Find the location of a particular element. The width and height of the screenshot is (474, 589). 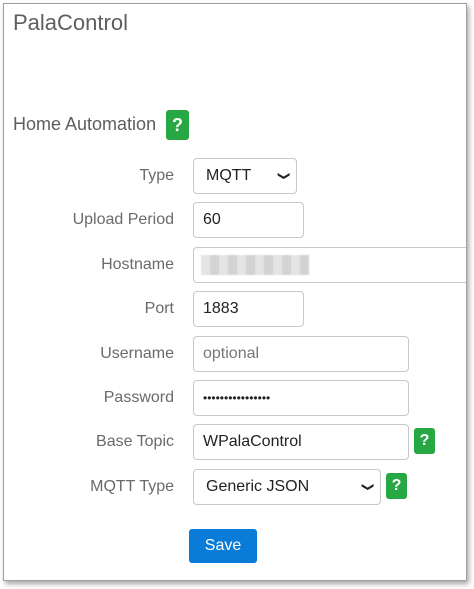

port-input: 1883 is located at coordinates (248, 309).